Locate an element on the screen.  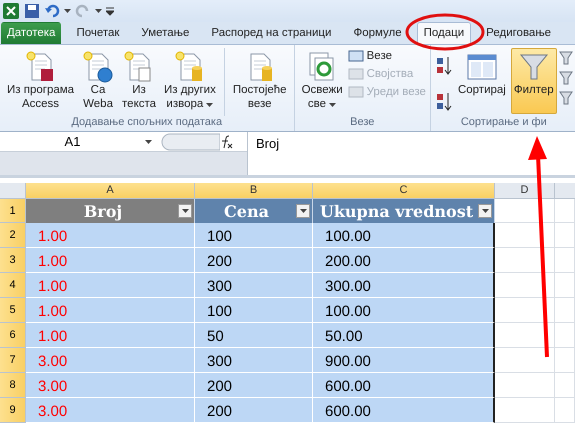
row-header: 3 is located at coordinates (13, 260).